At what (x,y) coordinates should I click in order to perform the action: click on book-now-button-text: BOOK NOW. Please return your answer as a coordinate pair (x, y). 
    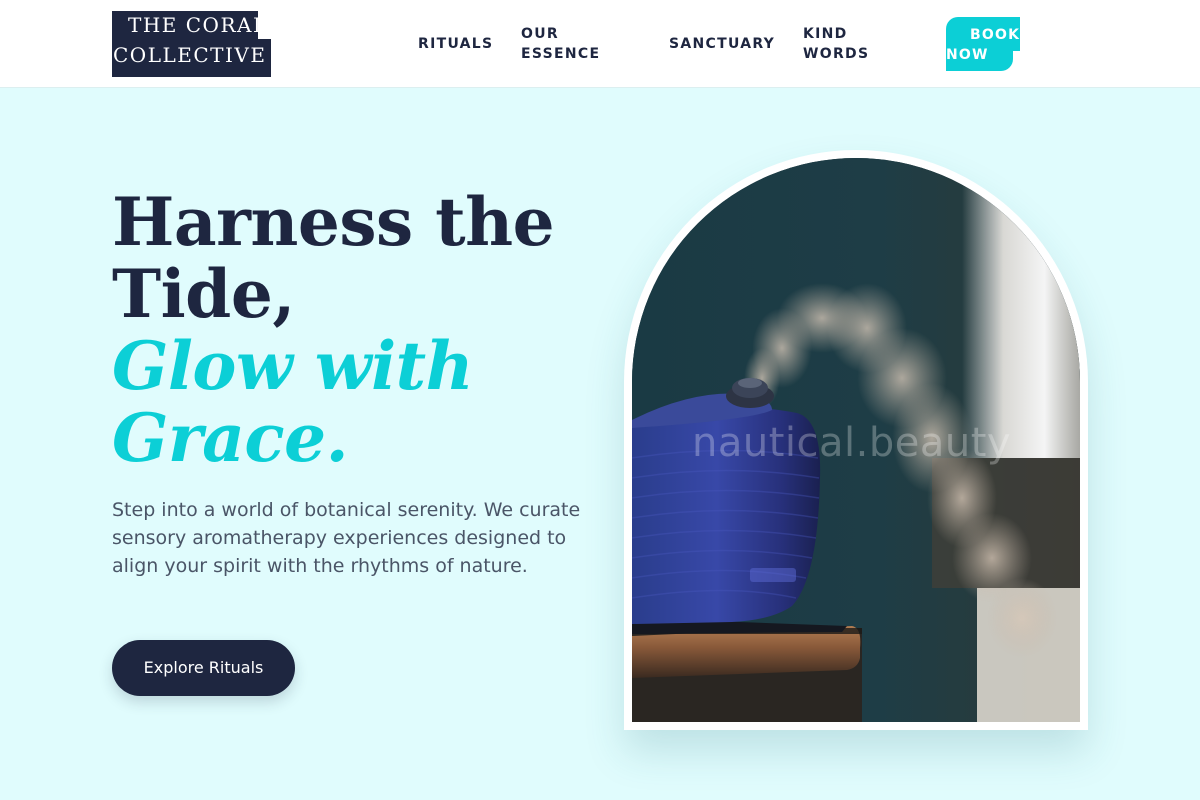
    Looking at the image, I should click on (983, 45).